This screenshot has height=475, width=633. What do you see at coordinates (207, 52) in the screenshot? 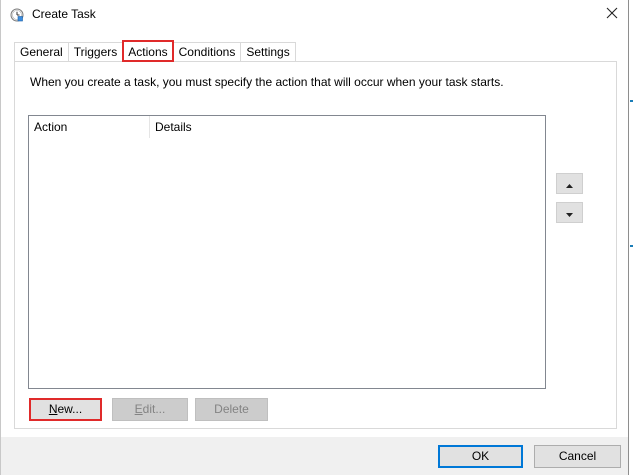
I see `tab-conditions: Conditions` at bounding box center [207, 52].